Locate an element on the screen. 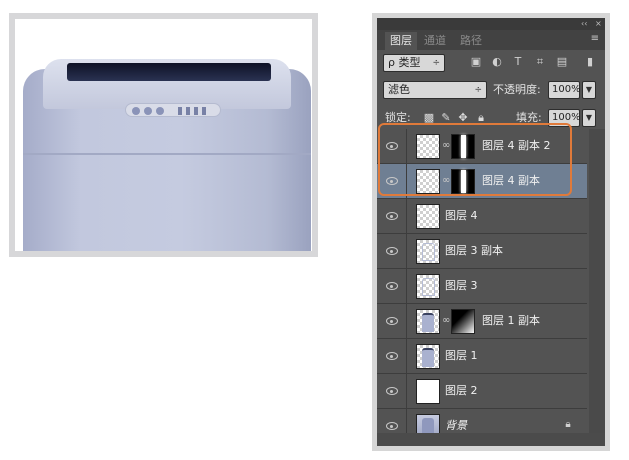  filter-kind-label: ρ 类型 is located at coordinates (404, 62).